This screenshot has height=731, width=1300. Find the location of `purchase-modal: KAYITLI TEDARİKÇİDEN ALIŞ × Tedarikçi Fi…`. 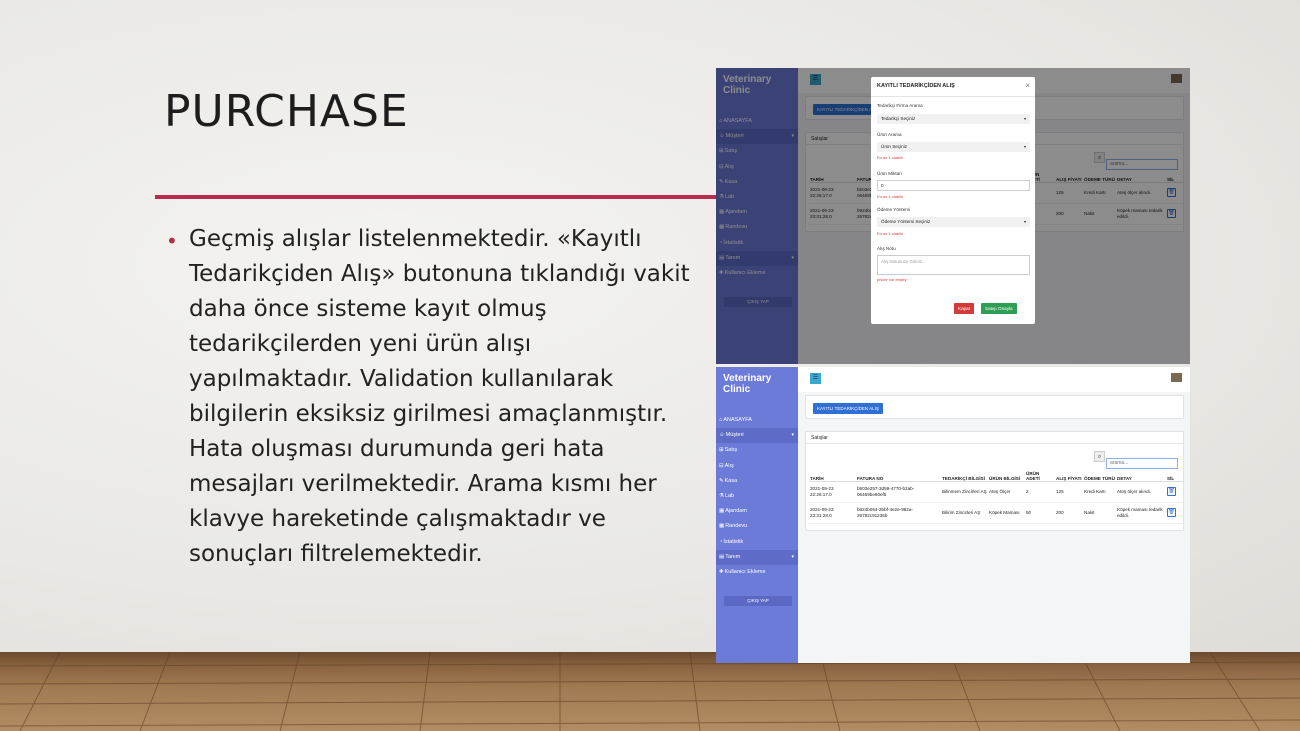

purchase-modal: KAYITLI TEDARİKÇİDEN ALIŞ × Tedarikçi Fi… is located at coordinates (953, 200).